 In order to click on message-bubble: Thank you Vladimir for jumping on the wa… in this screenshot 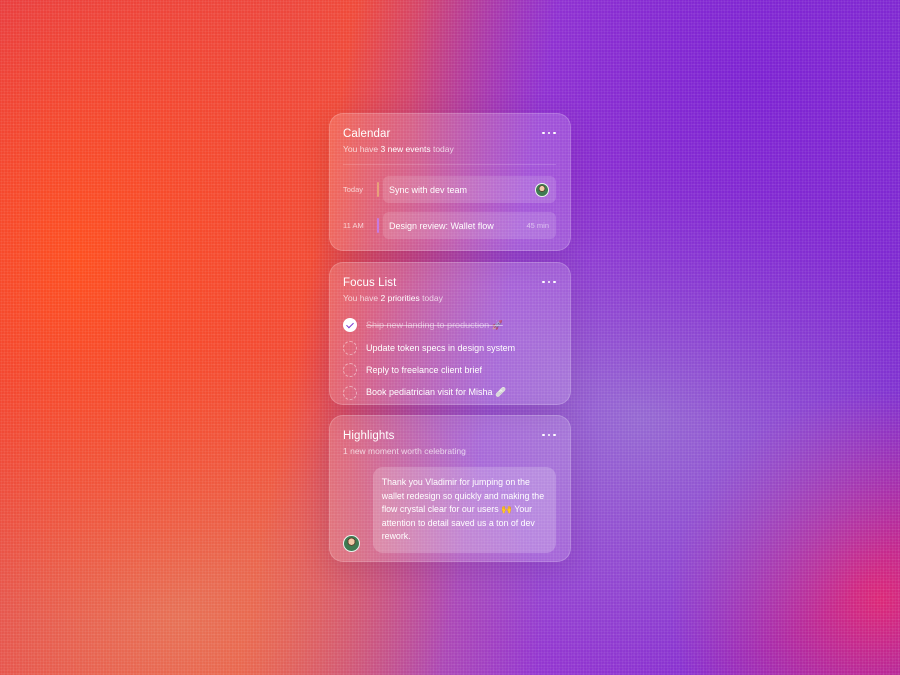, I will do `click(464, 510)`.